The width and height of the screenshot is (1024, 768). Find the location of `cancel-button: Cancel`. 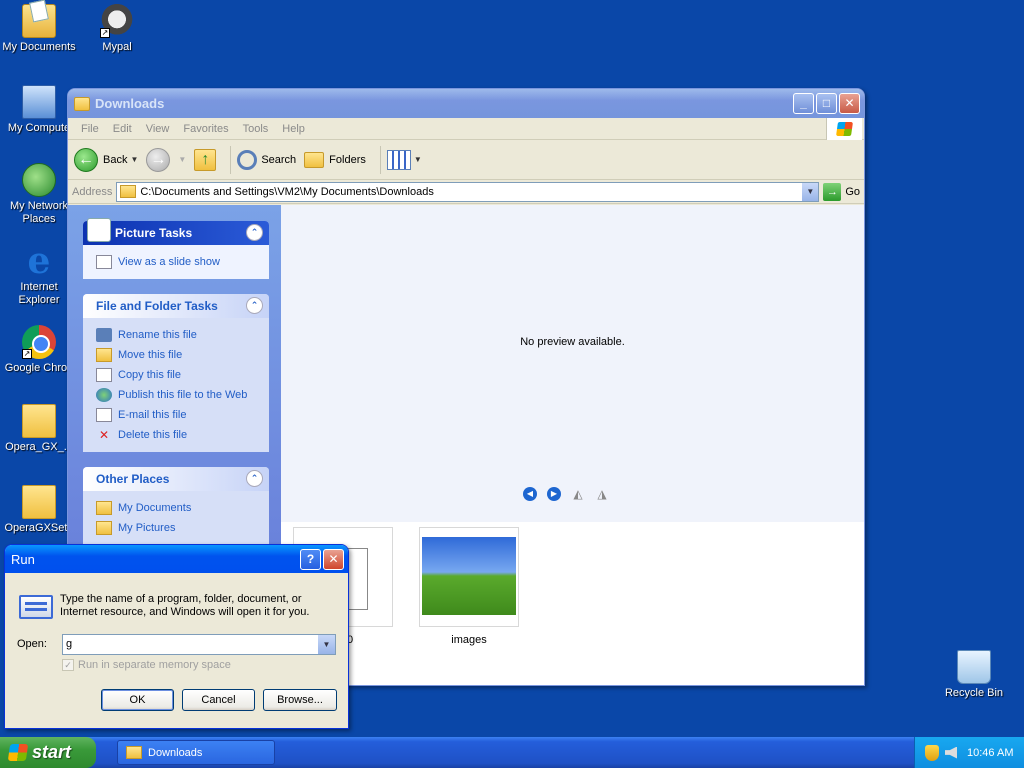

cancel-button: Cancel is located at coordinates (218, 700).